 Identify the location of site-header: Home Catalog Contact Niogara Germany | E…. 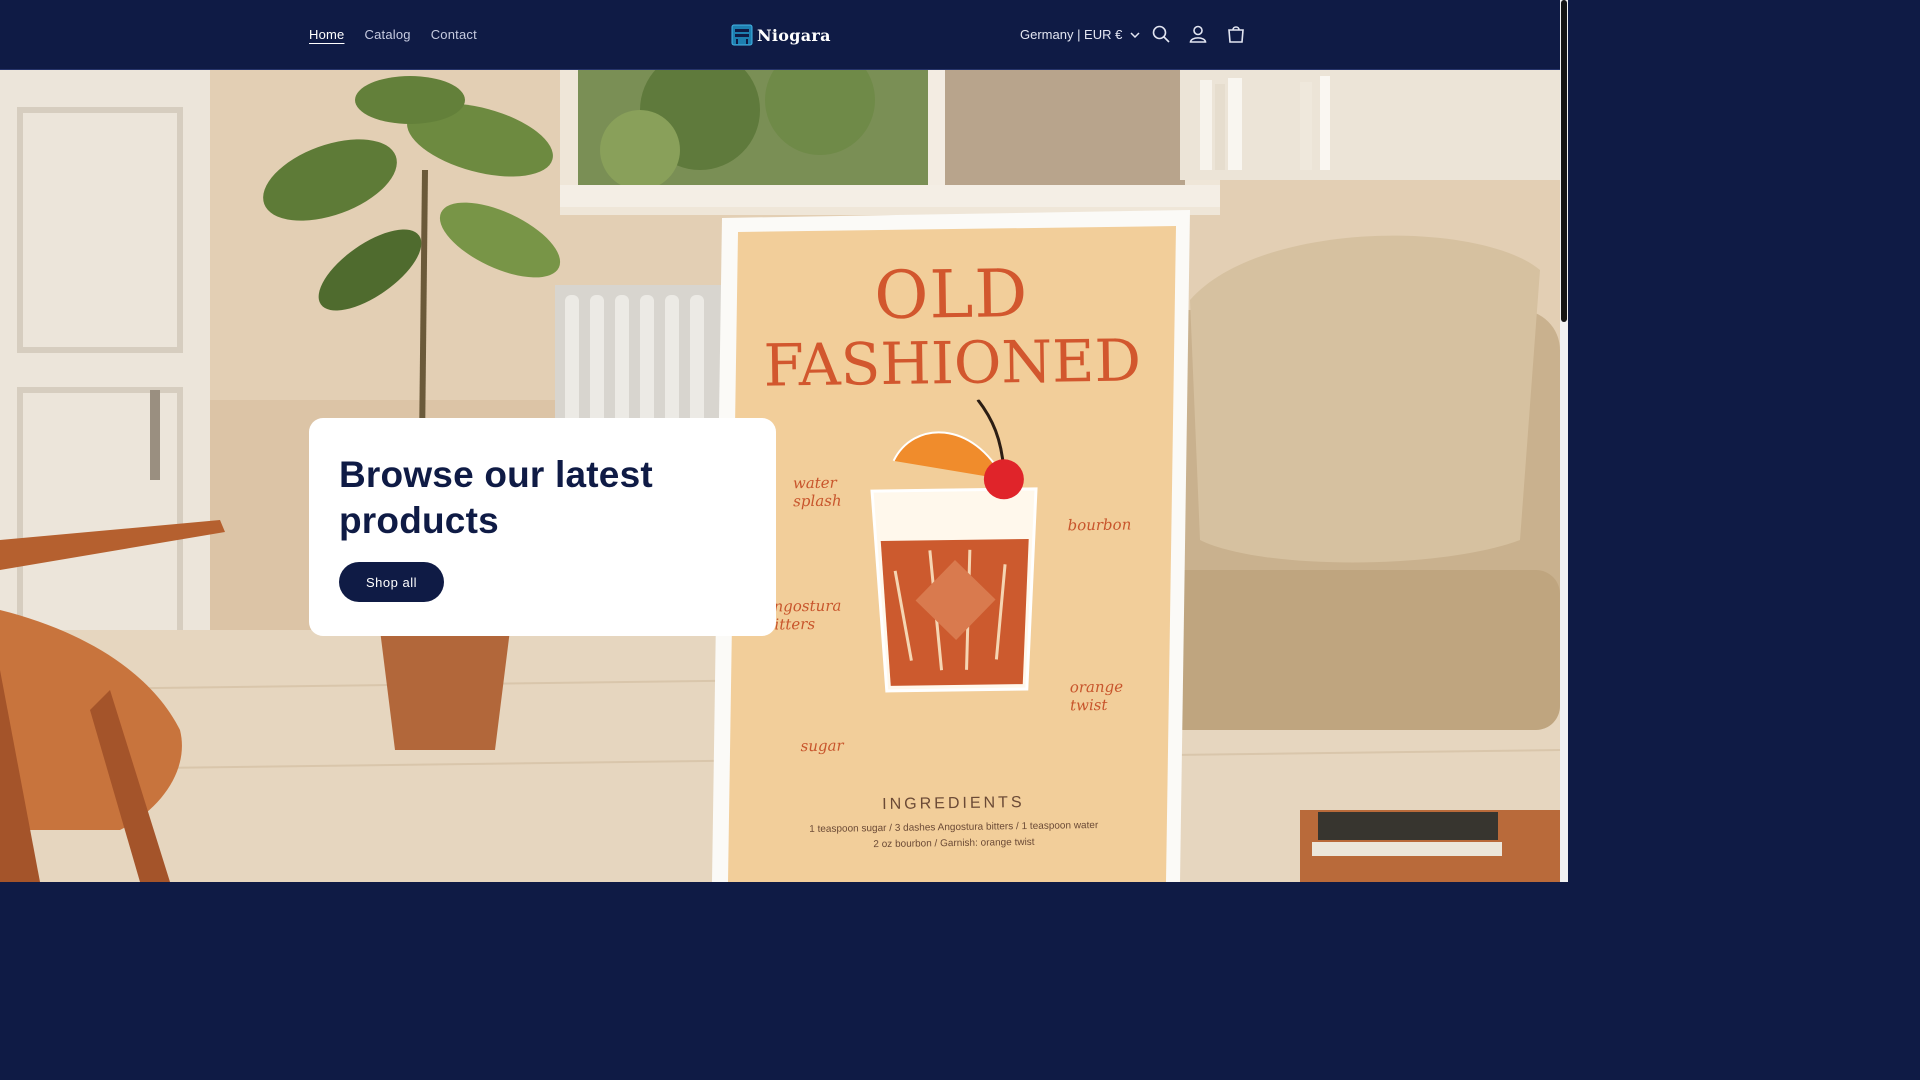
(780, 35).